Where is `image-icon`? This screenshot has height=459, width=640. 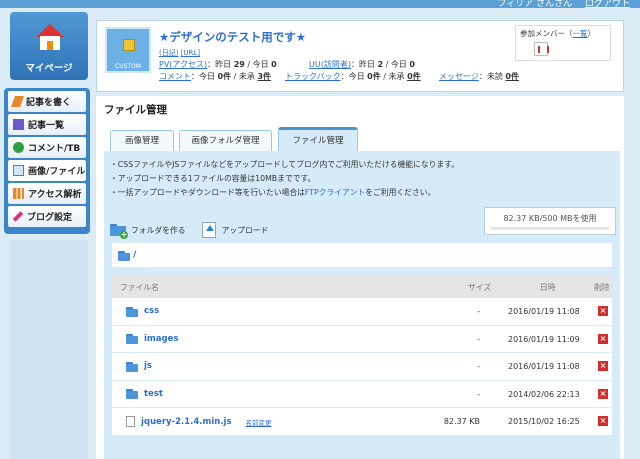 image-icon is located at coordinates (18, 170).